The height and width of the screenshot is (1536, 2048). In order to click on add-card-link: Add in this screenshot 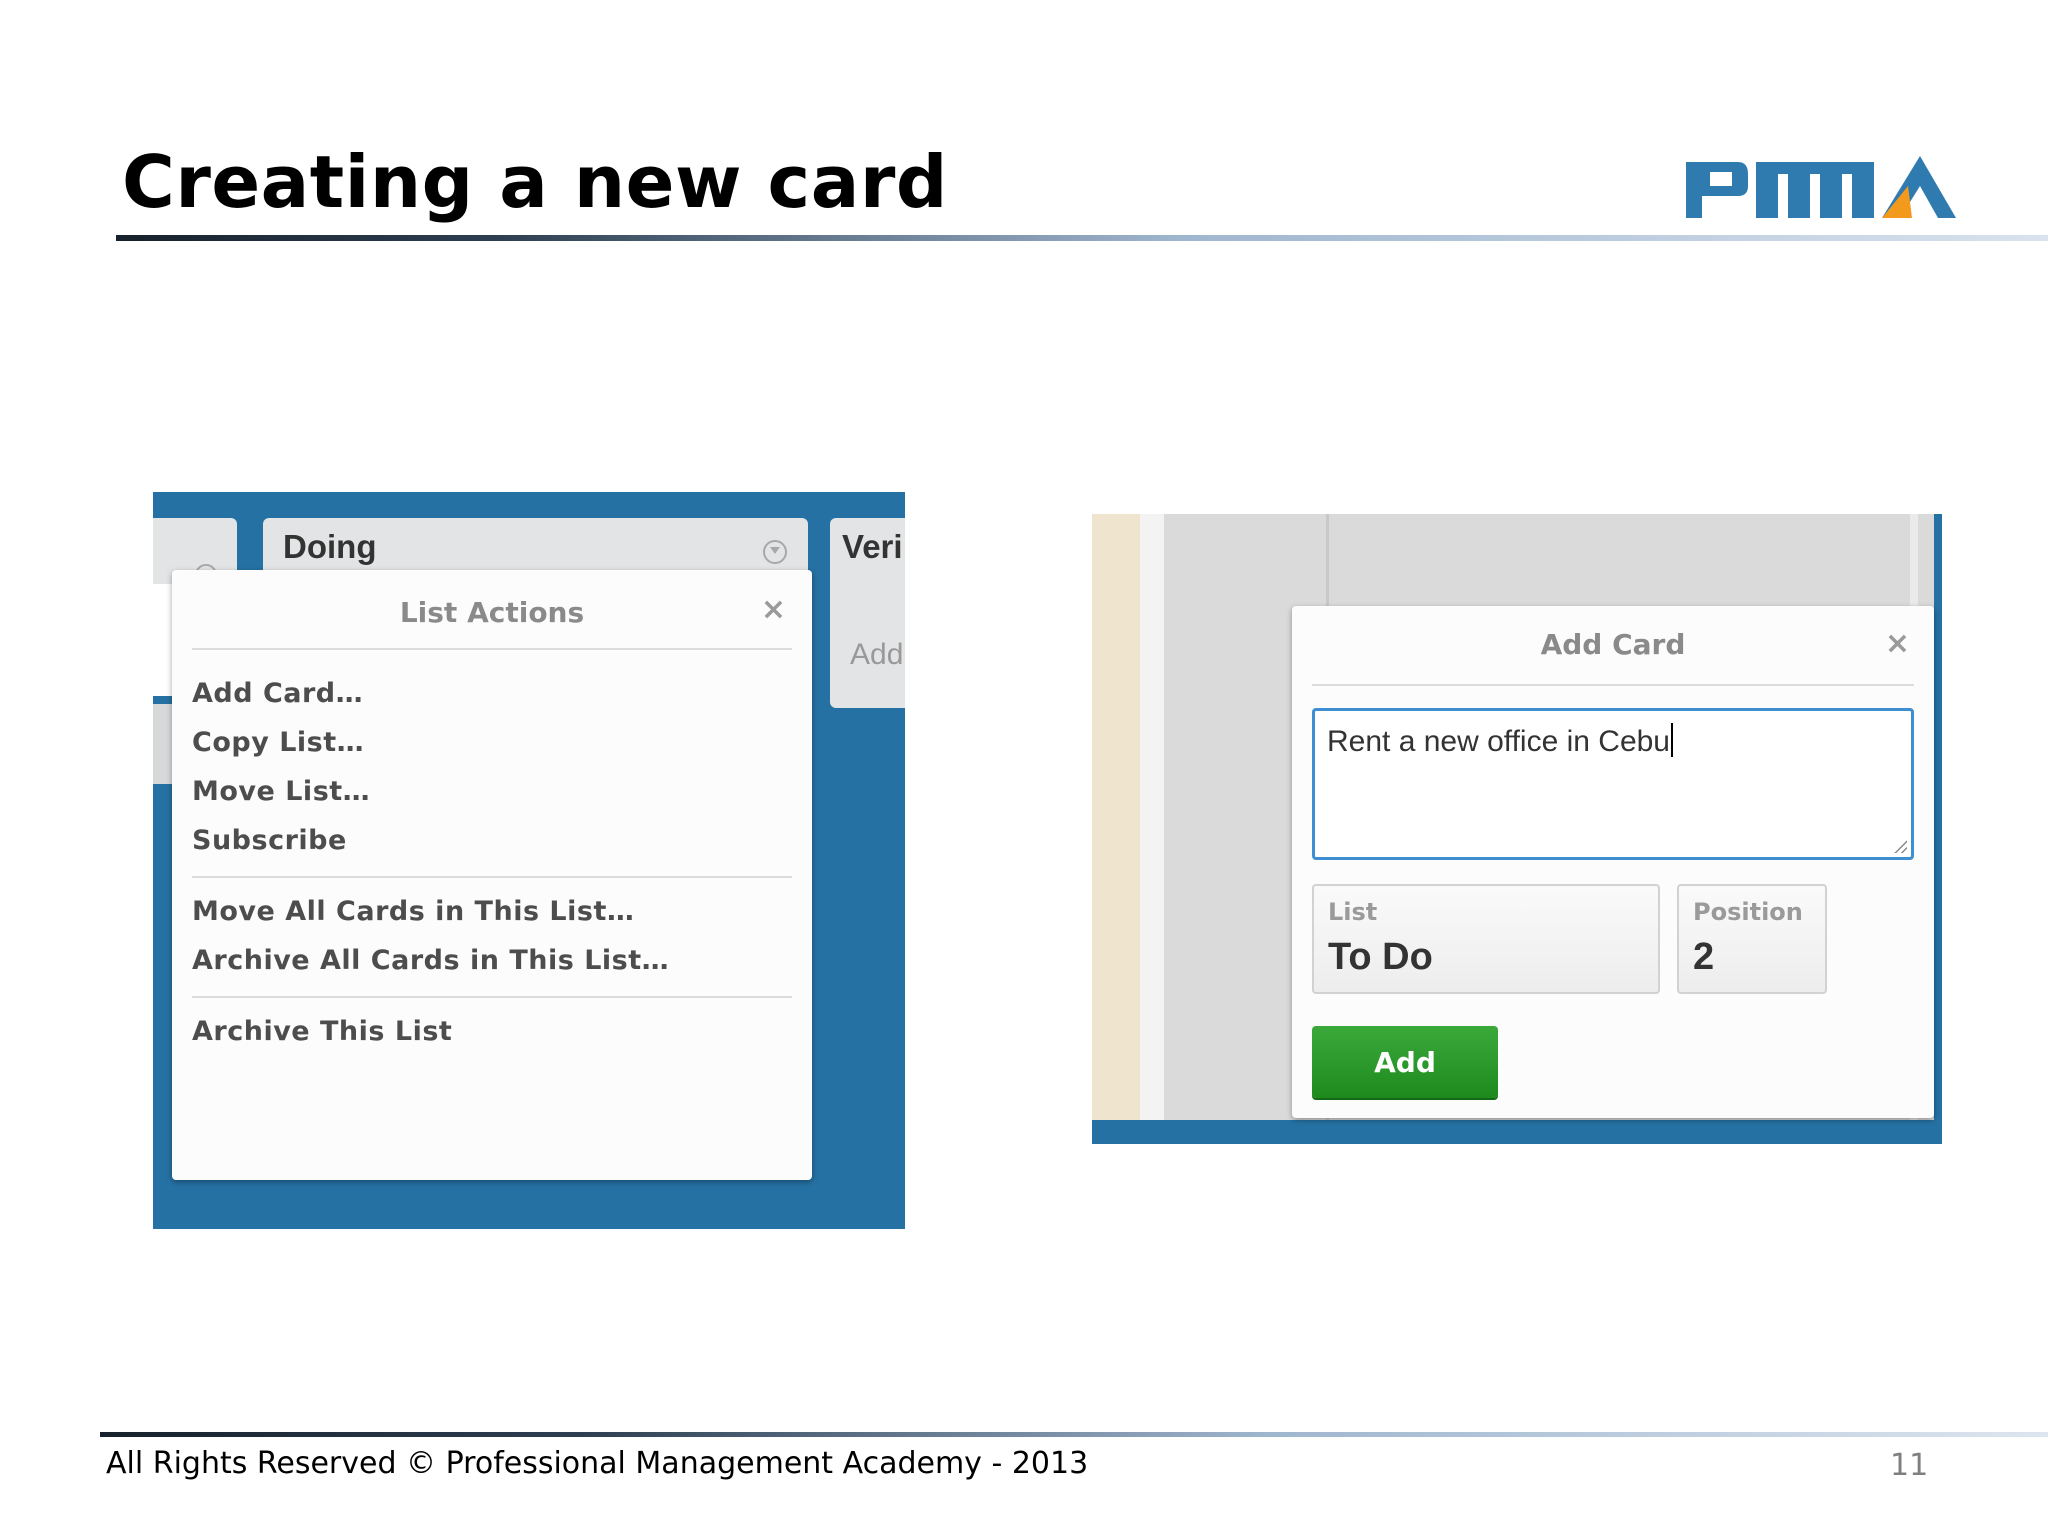, I will do `click(876, 655)`.